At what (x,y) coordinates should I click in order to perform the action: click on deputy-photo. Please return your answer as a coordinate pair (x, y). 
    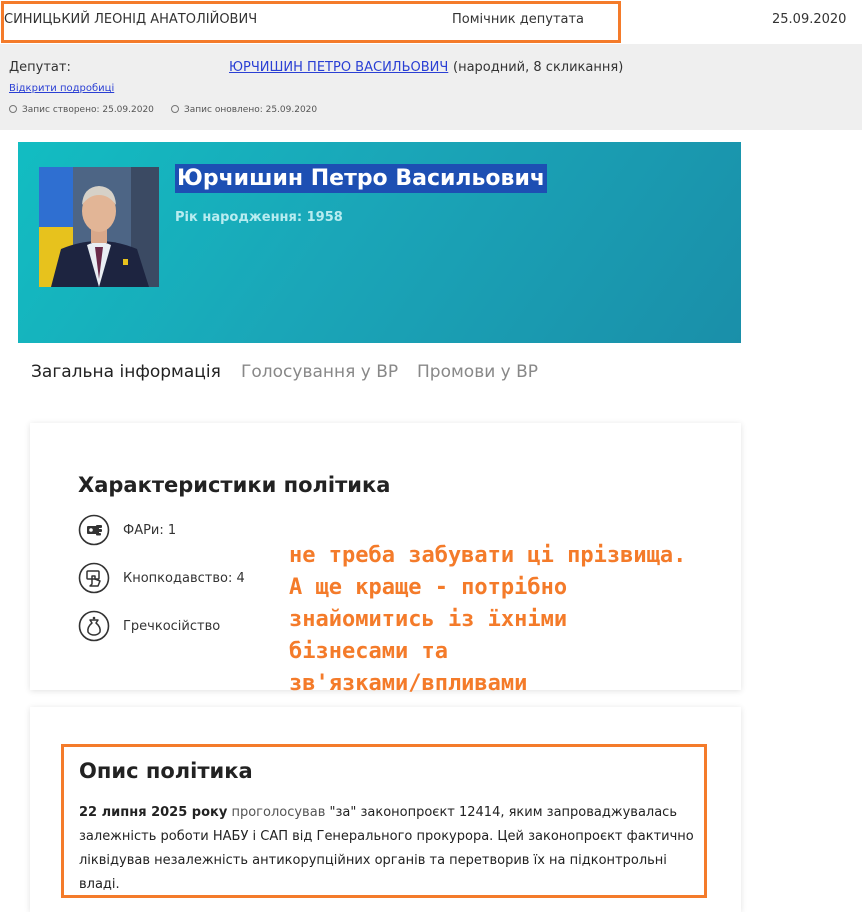
    Looking at the image, I should click on (99, 227).